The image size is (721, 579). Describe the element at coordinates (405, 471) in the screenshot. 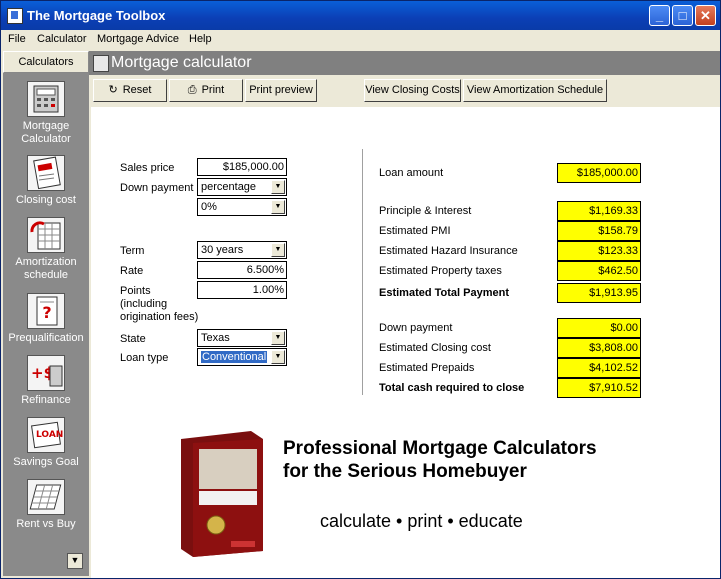

I see `promo-line-2: for the Serious Homebuyer` at that location.